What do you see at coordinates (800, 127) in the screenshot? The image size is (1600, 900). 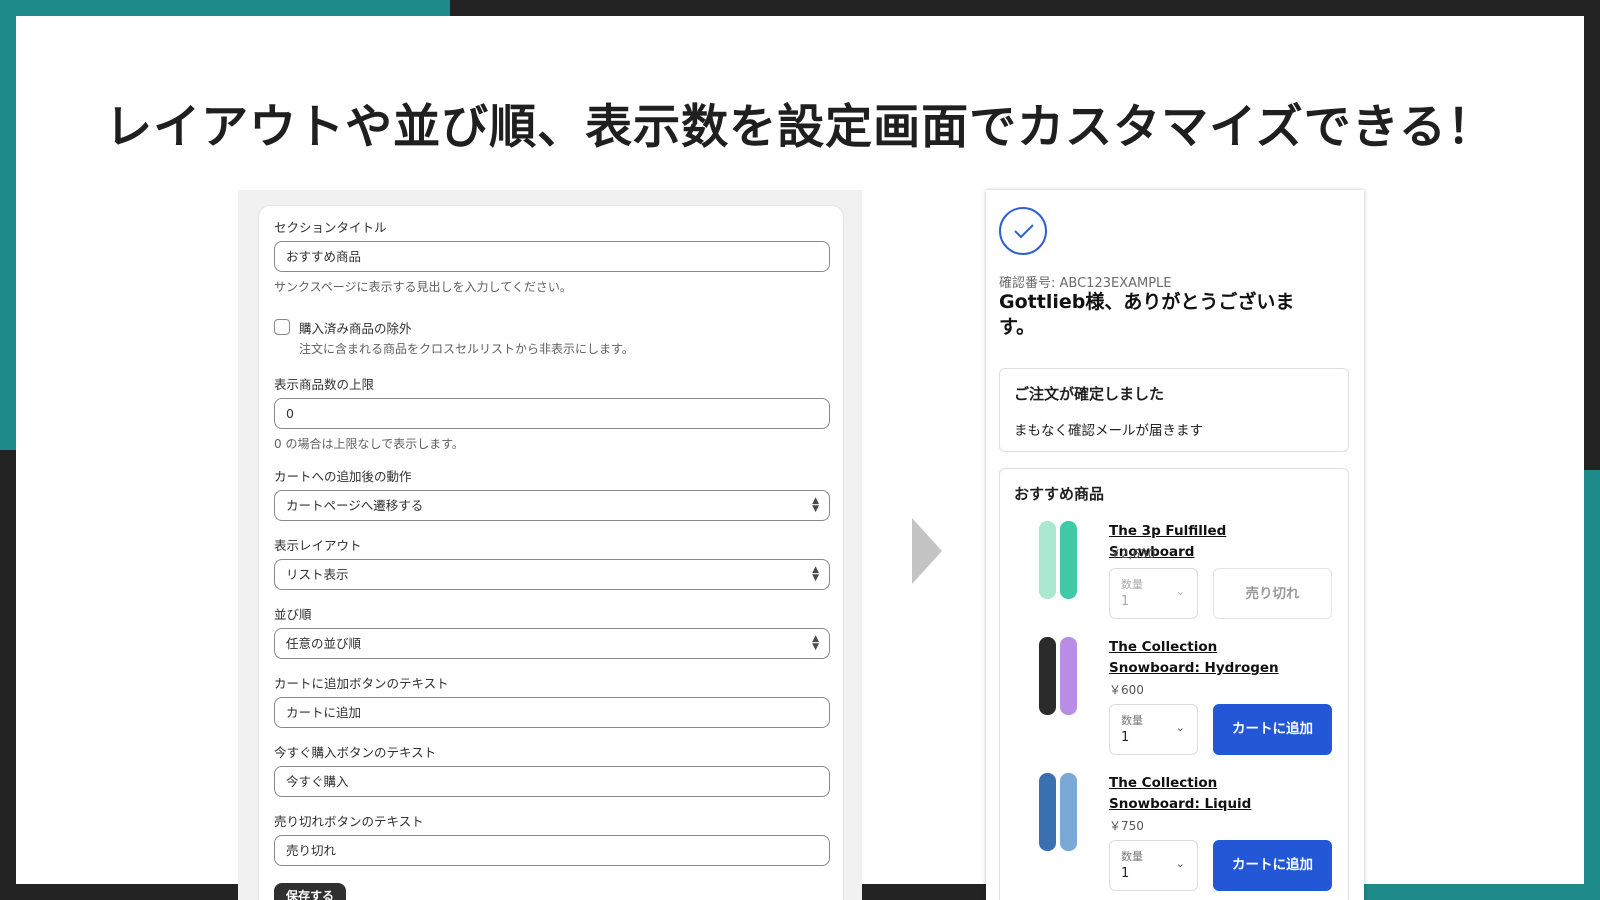 I see `headline: レイアウトや並び順、表示数を設定画面でカスタマイズできる！` at bounding box center [800, 127].